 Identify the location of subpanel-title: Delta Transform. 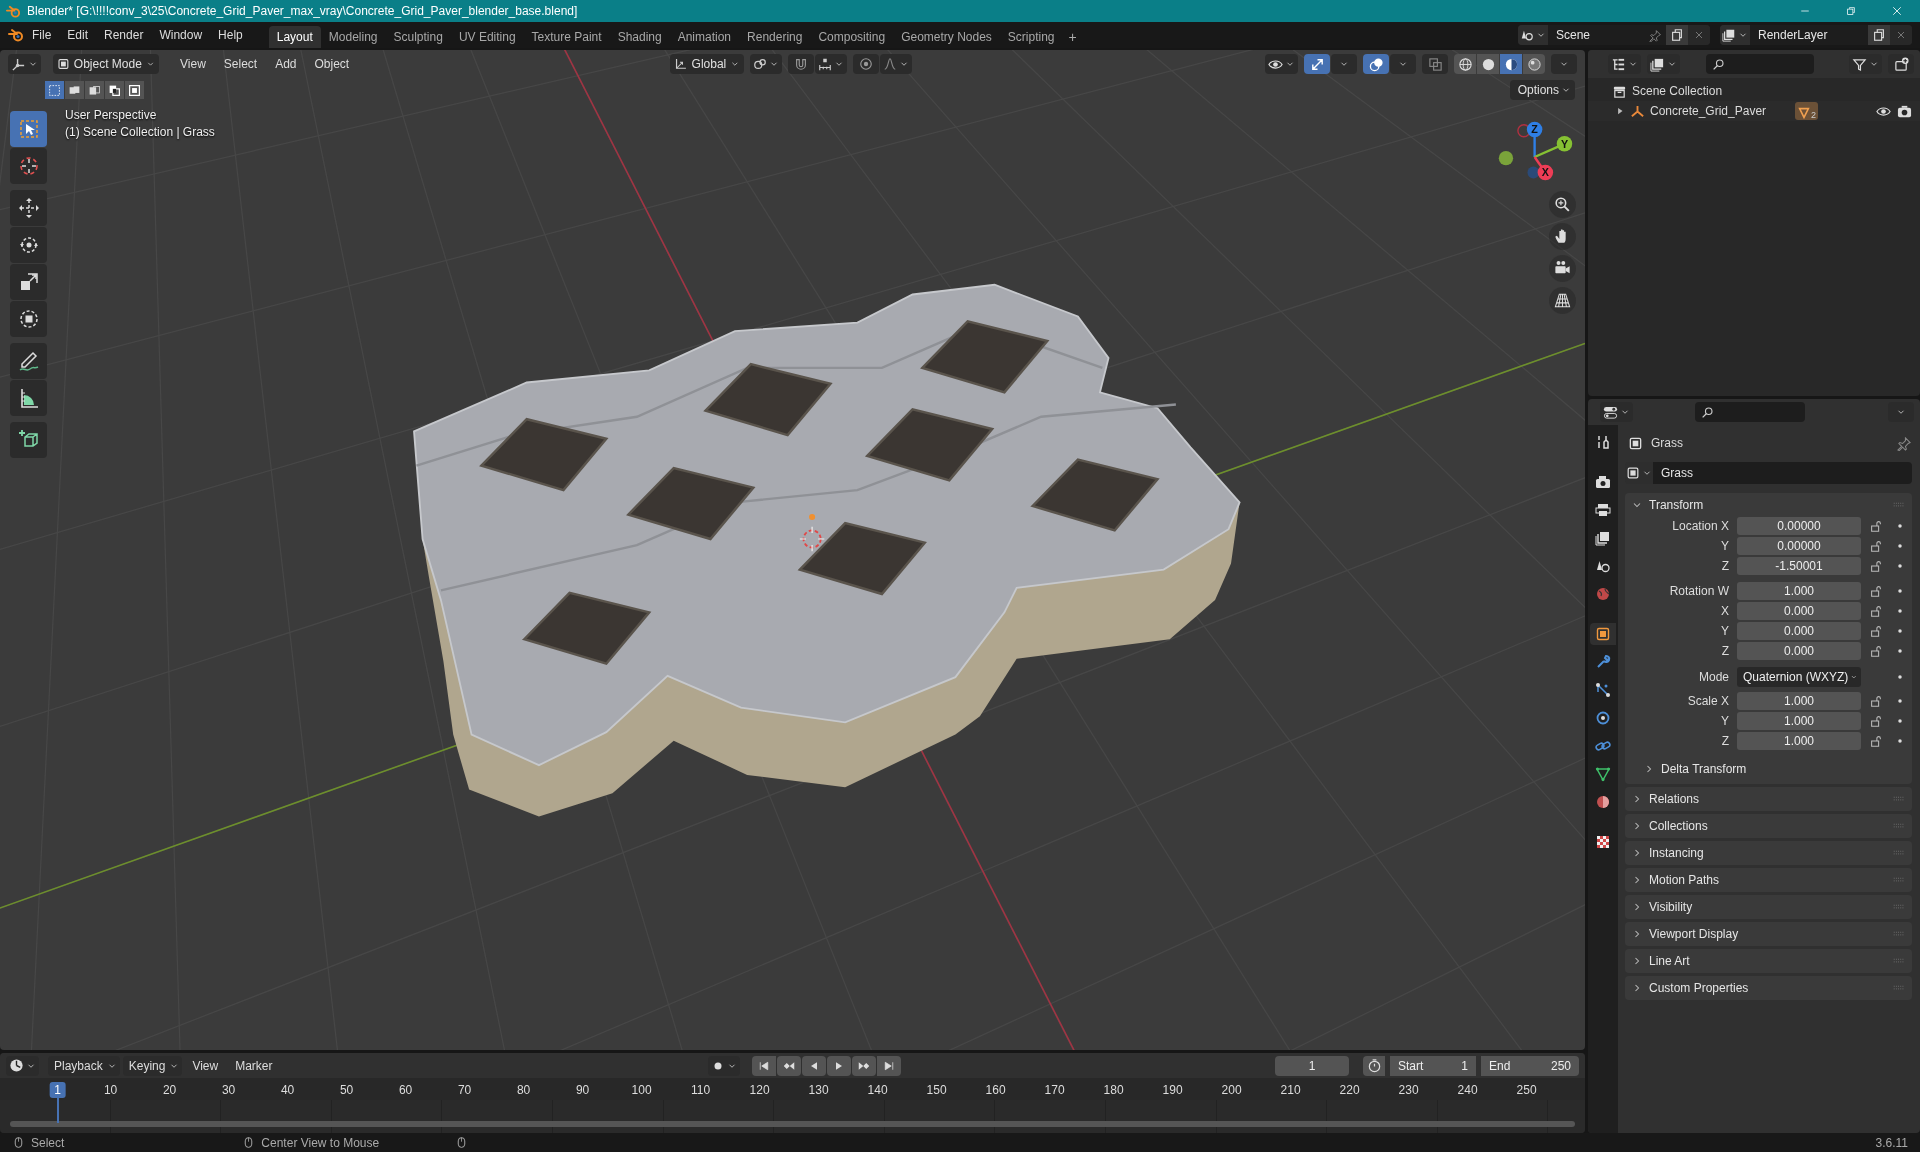
(1704, 769).